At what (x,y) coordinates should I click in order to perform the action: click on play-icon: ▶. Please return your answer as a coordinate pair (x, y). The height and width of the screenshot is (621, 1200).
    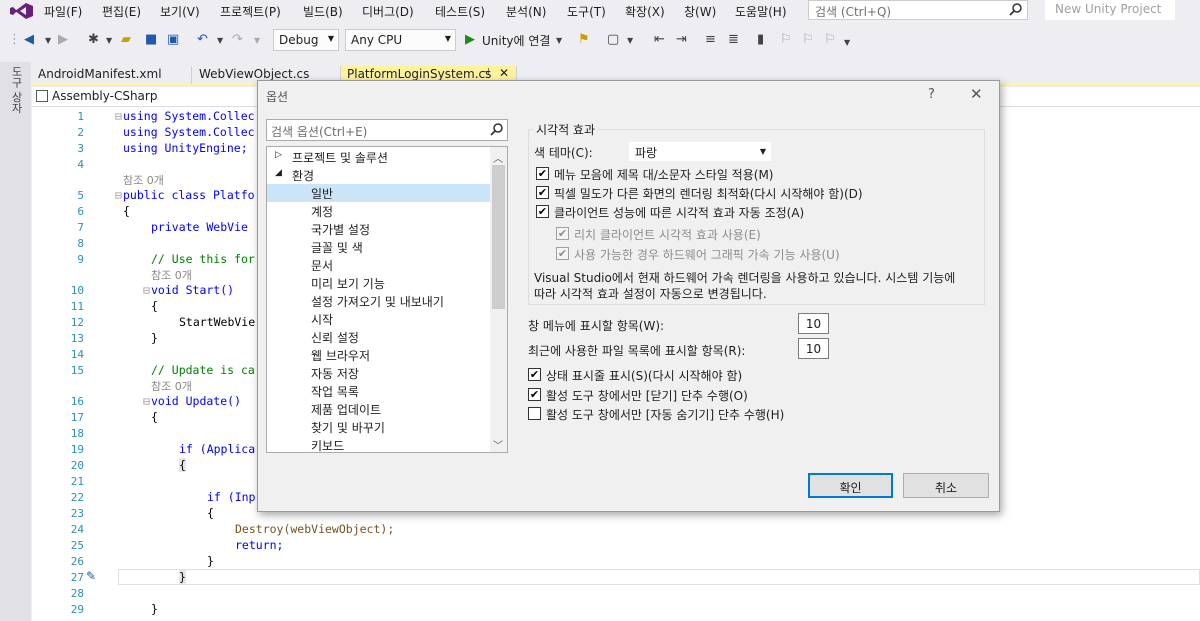
    Looking at the image, I should click on (470, 39).